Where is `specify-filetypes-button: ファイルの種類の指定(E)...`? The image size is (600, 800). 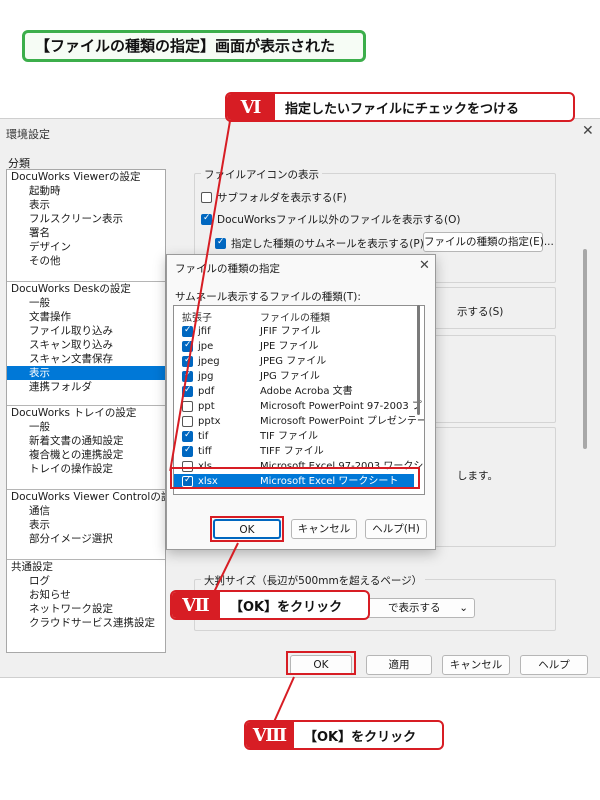 specify-filetypes-button: ファイルの種類の指定(E)... is located at coordinates (488, 242).